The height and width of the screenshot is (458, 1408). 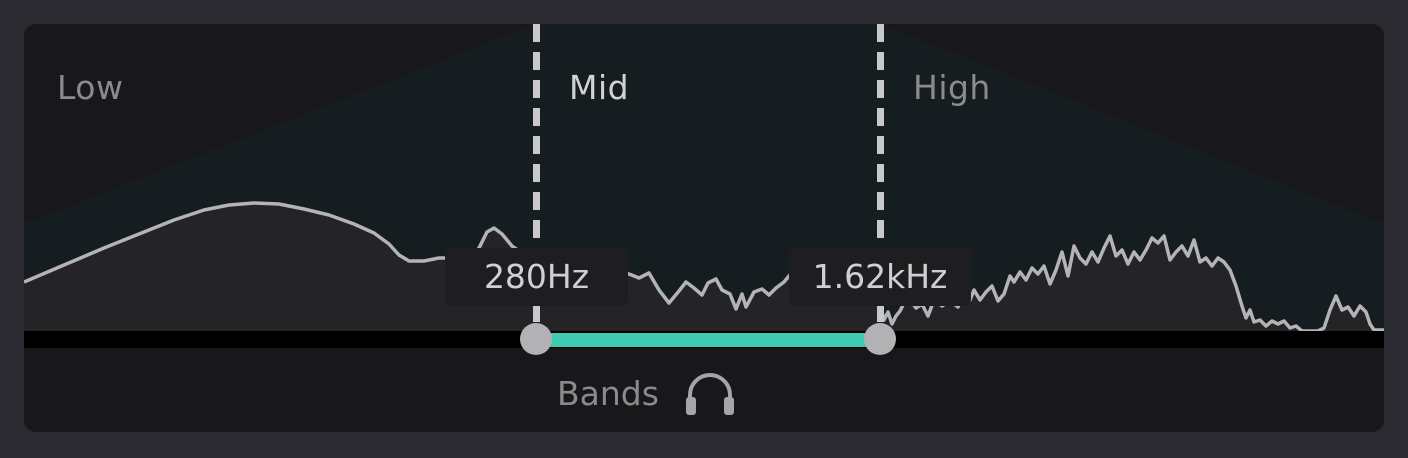 I want to click on bands-solo-toggle: Bands, so click(x=647, y=393).